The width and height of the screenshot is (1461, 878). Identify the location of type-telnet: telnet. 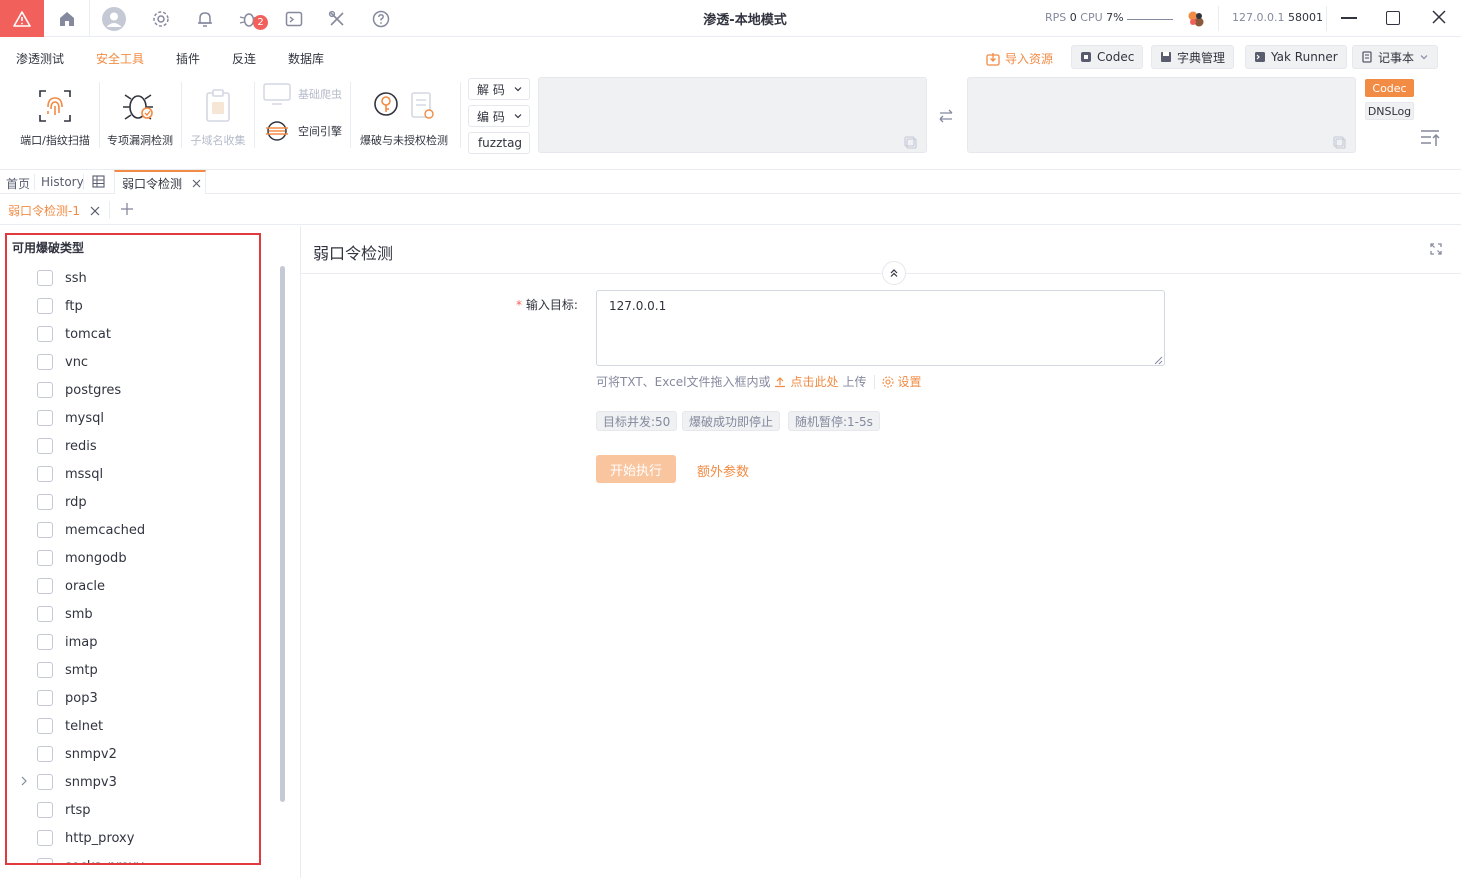
(70, 726).